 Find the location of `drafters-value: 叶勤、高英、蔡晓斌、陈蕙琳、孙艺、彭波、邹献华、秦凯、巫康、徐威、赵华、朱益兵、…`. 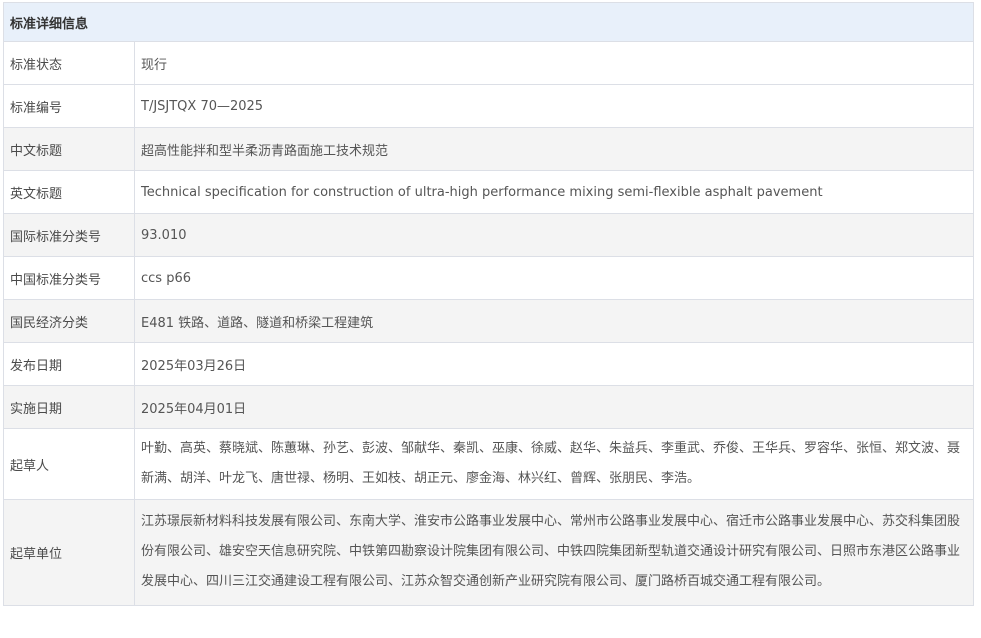

drafters-value: 叶勤、高英、蔡晓斌、陈蕙琳、孙艺、彭波、邹献华、秦凯、巫康、徐威、赵华、朱益兵、… is located at coordinates (554, 464).